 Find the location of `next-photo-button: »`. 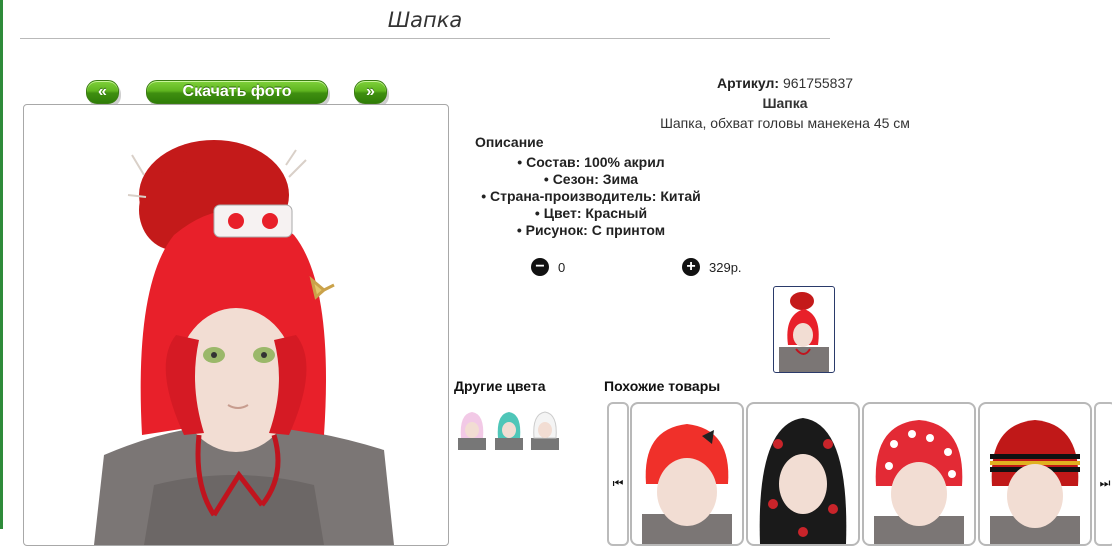

next-photo-button: » is located at coordinates (370, 92).